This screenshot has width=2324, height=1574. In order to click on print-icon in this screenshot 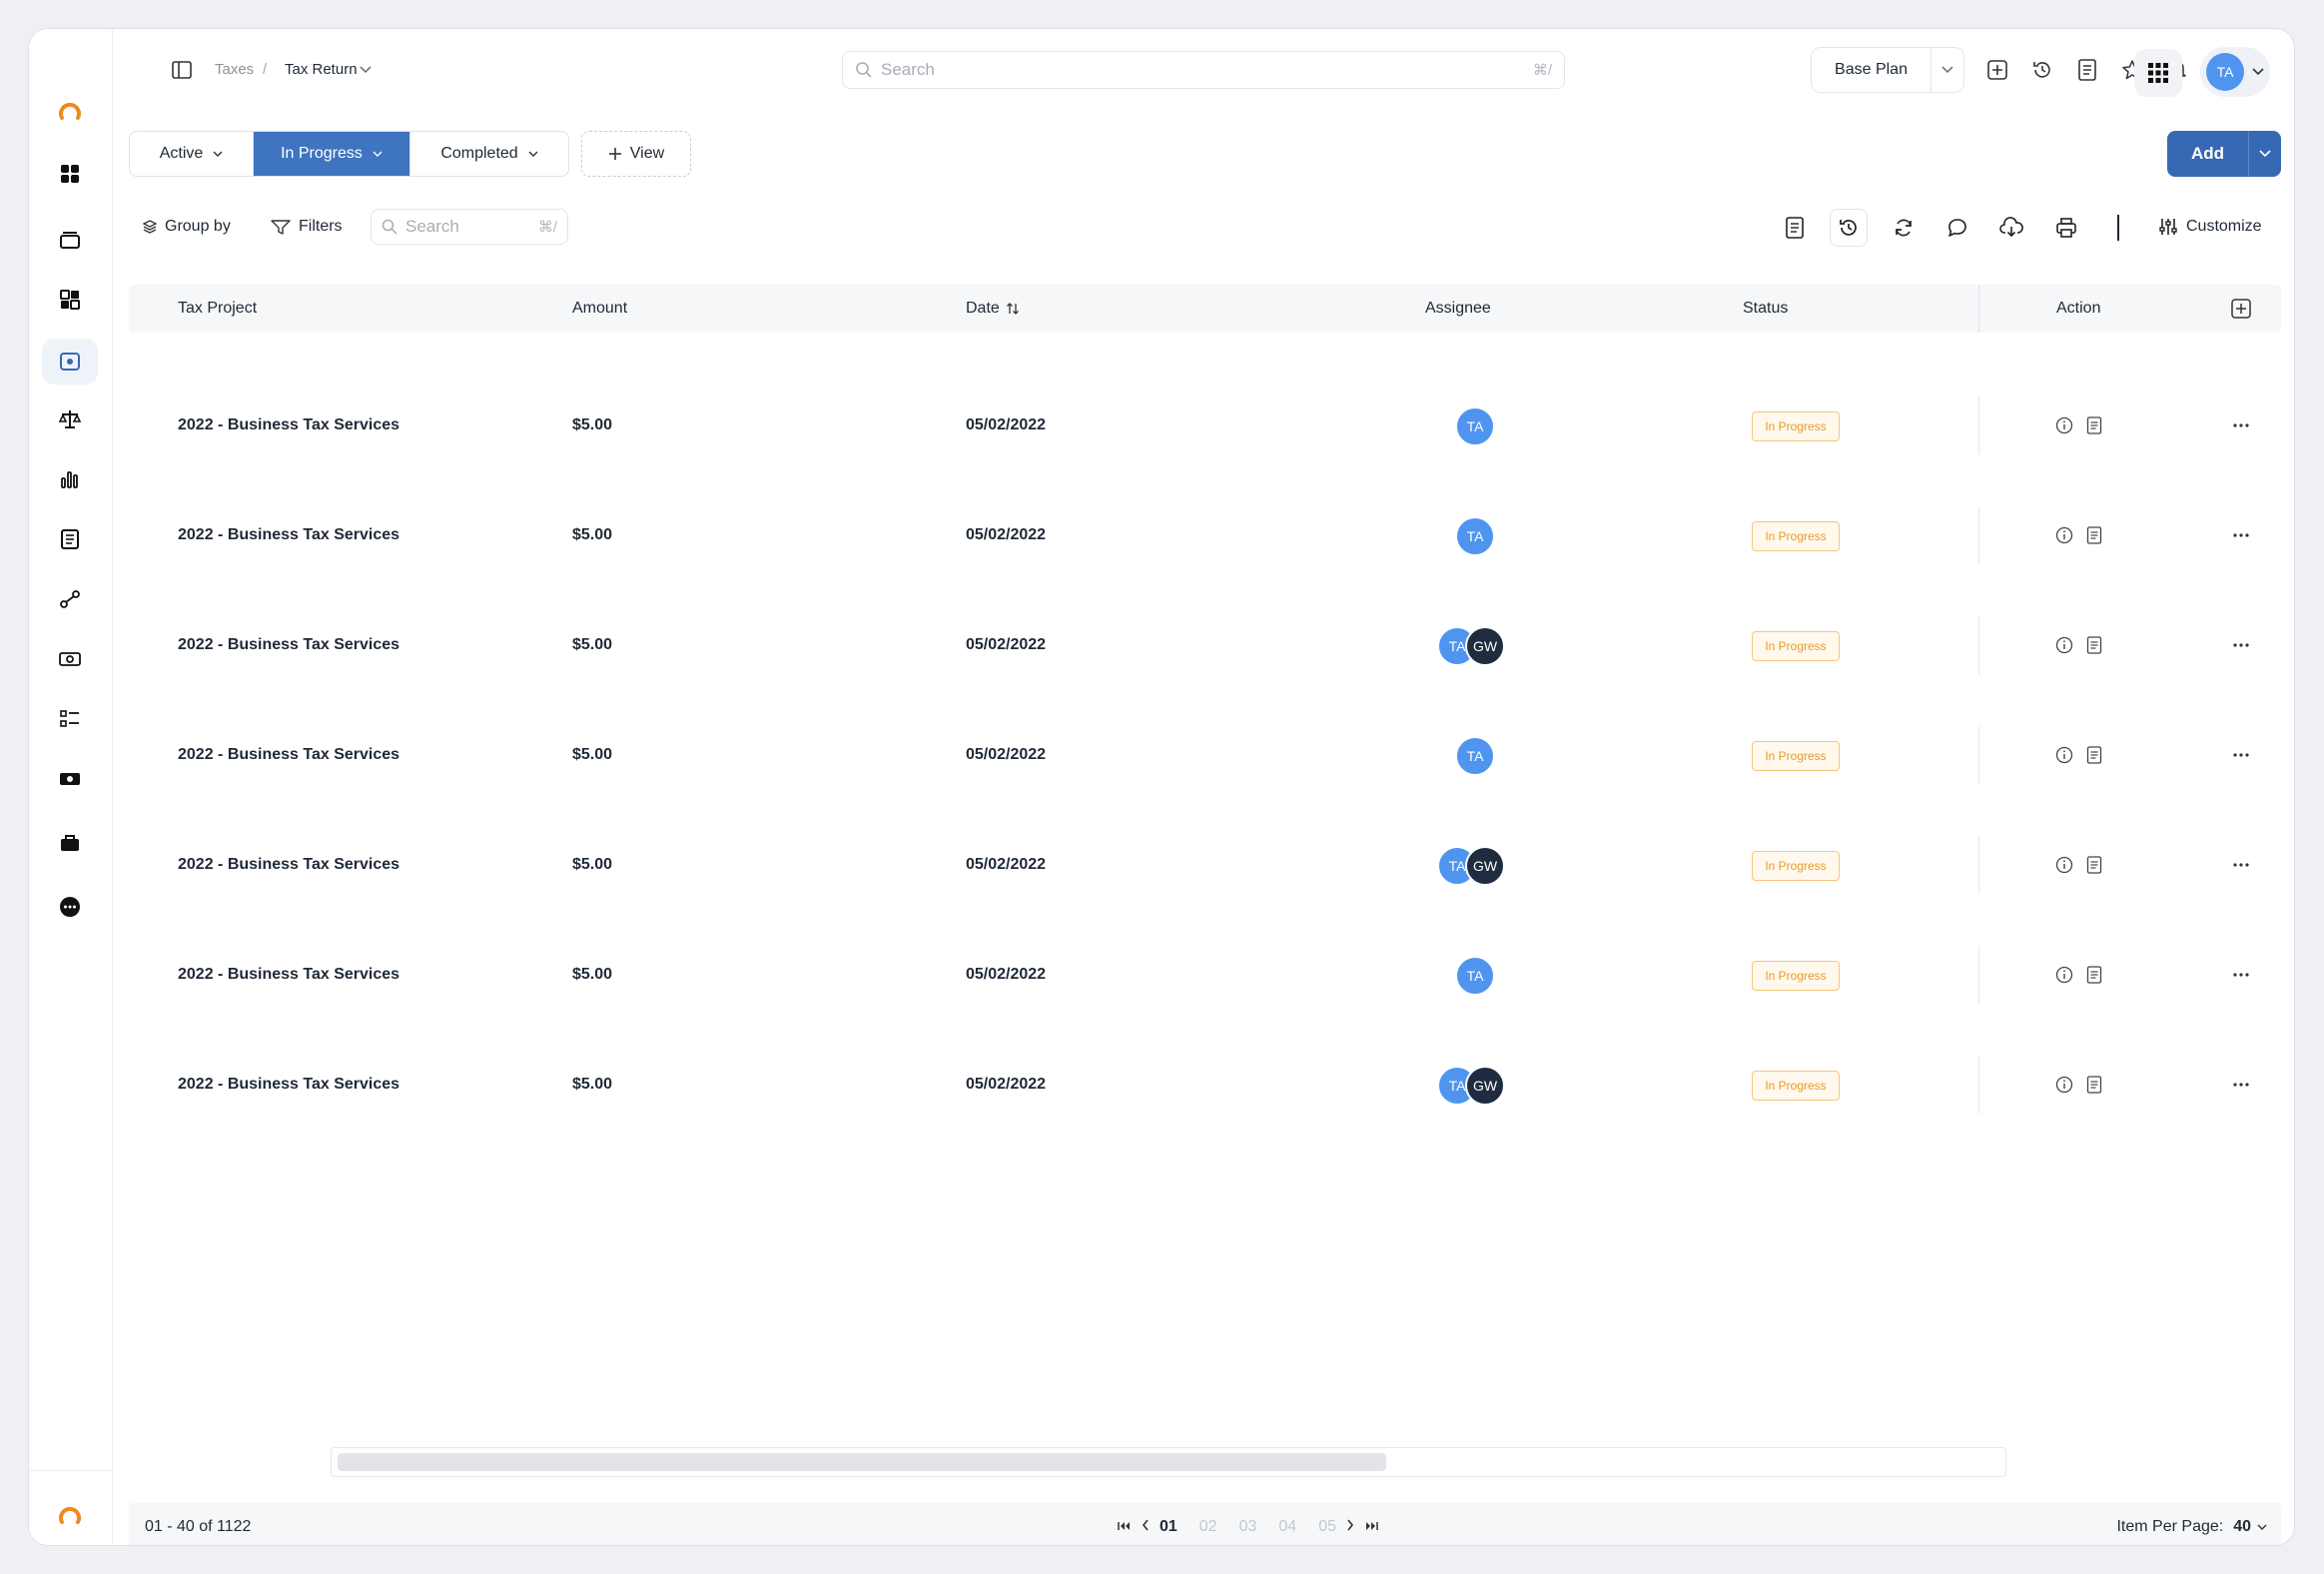, I will do `click(2066, 228)`.